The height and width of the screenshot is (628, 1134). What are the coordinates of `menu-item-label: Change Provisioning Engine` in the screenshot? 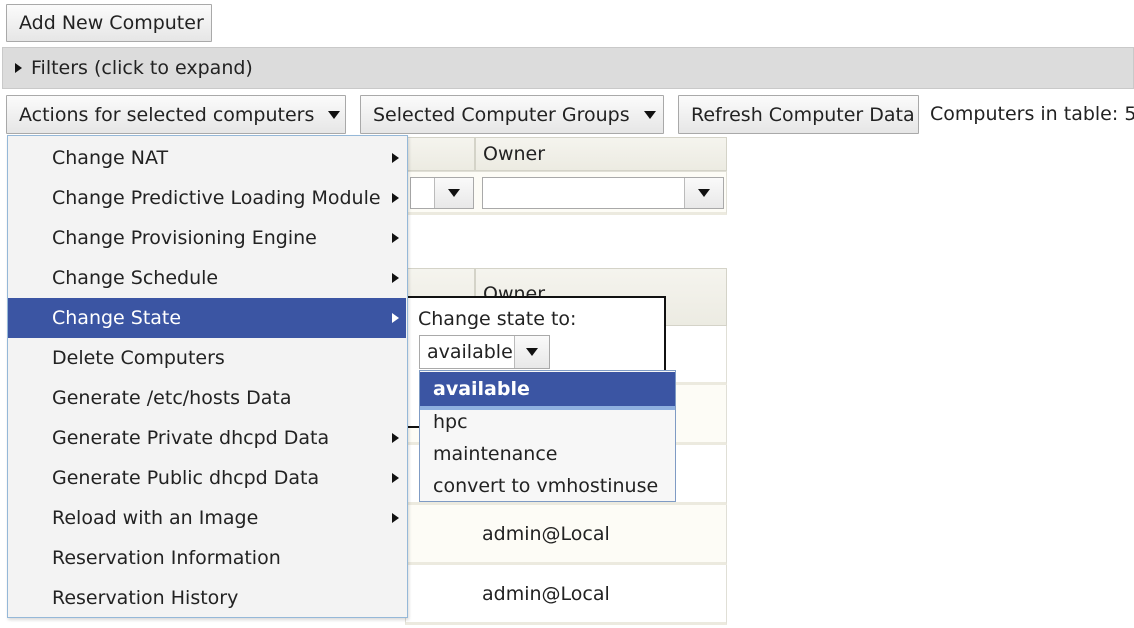 It's located at (184, 238).